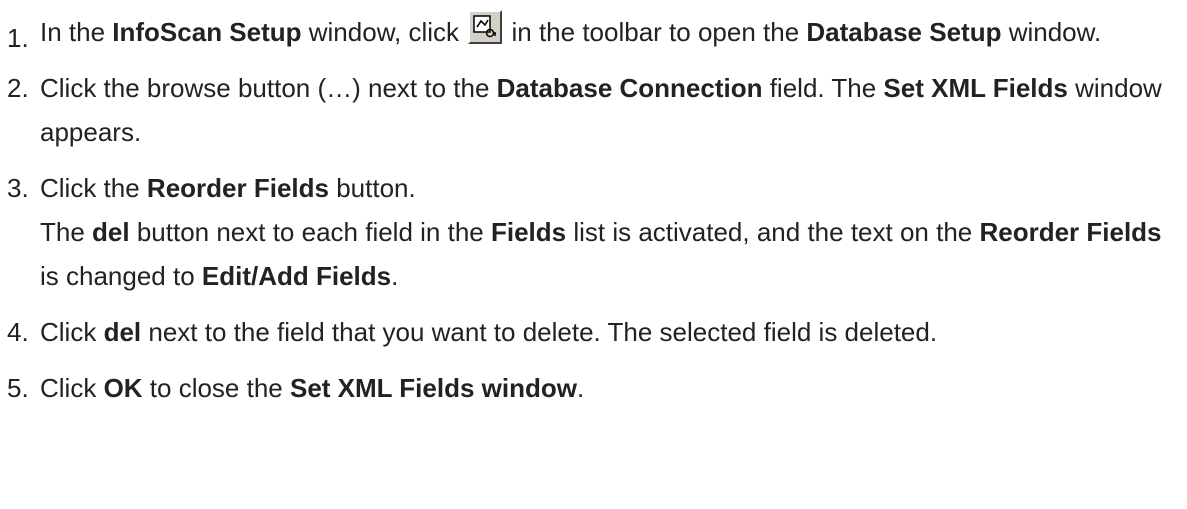  I want to click on ui-term: Database Setup, so click(904, 32).